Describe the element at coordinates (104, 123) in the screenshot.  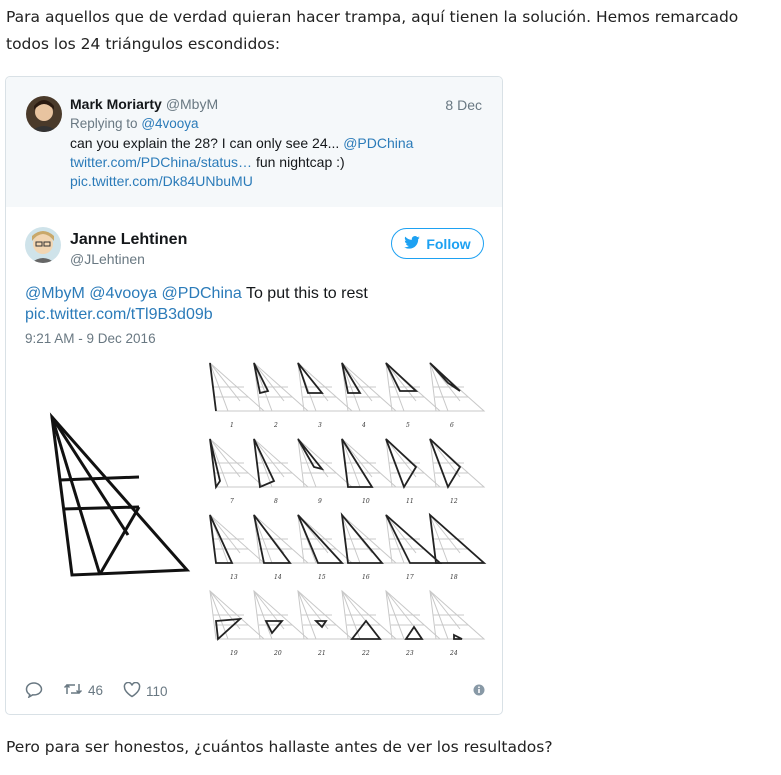
I see `replying-prefix: Replying to` at that location.